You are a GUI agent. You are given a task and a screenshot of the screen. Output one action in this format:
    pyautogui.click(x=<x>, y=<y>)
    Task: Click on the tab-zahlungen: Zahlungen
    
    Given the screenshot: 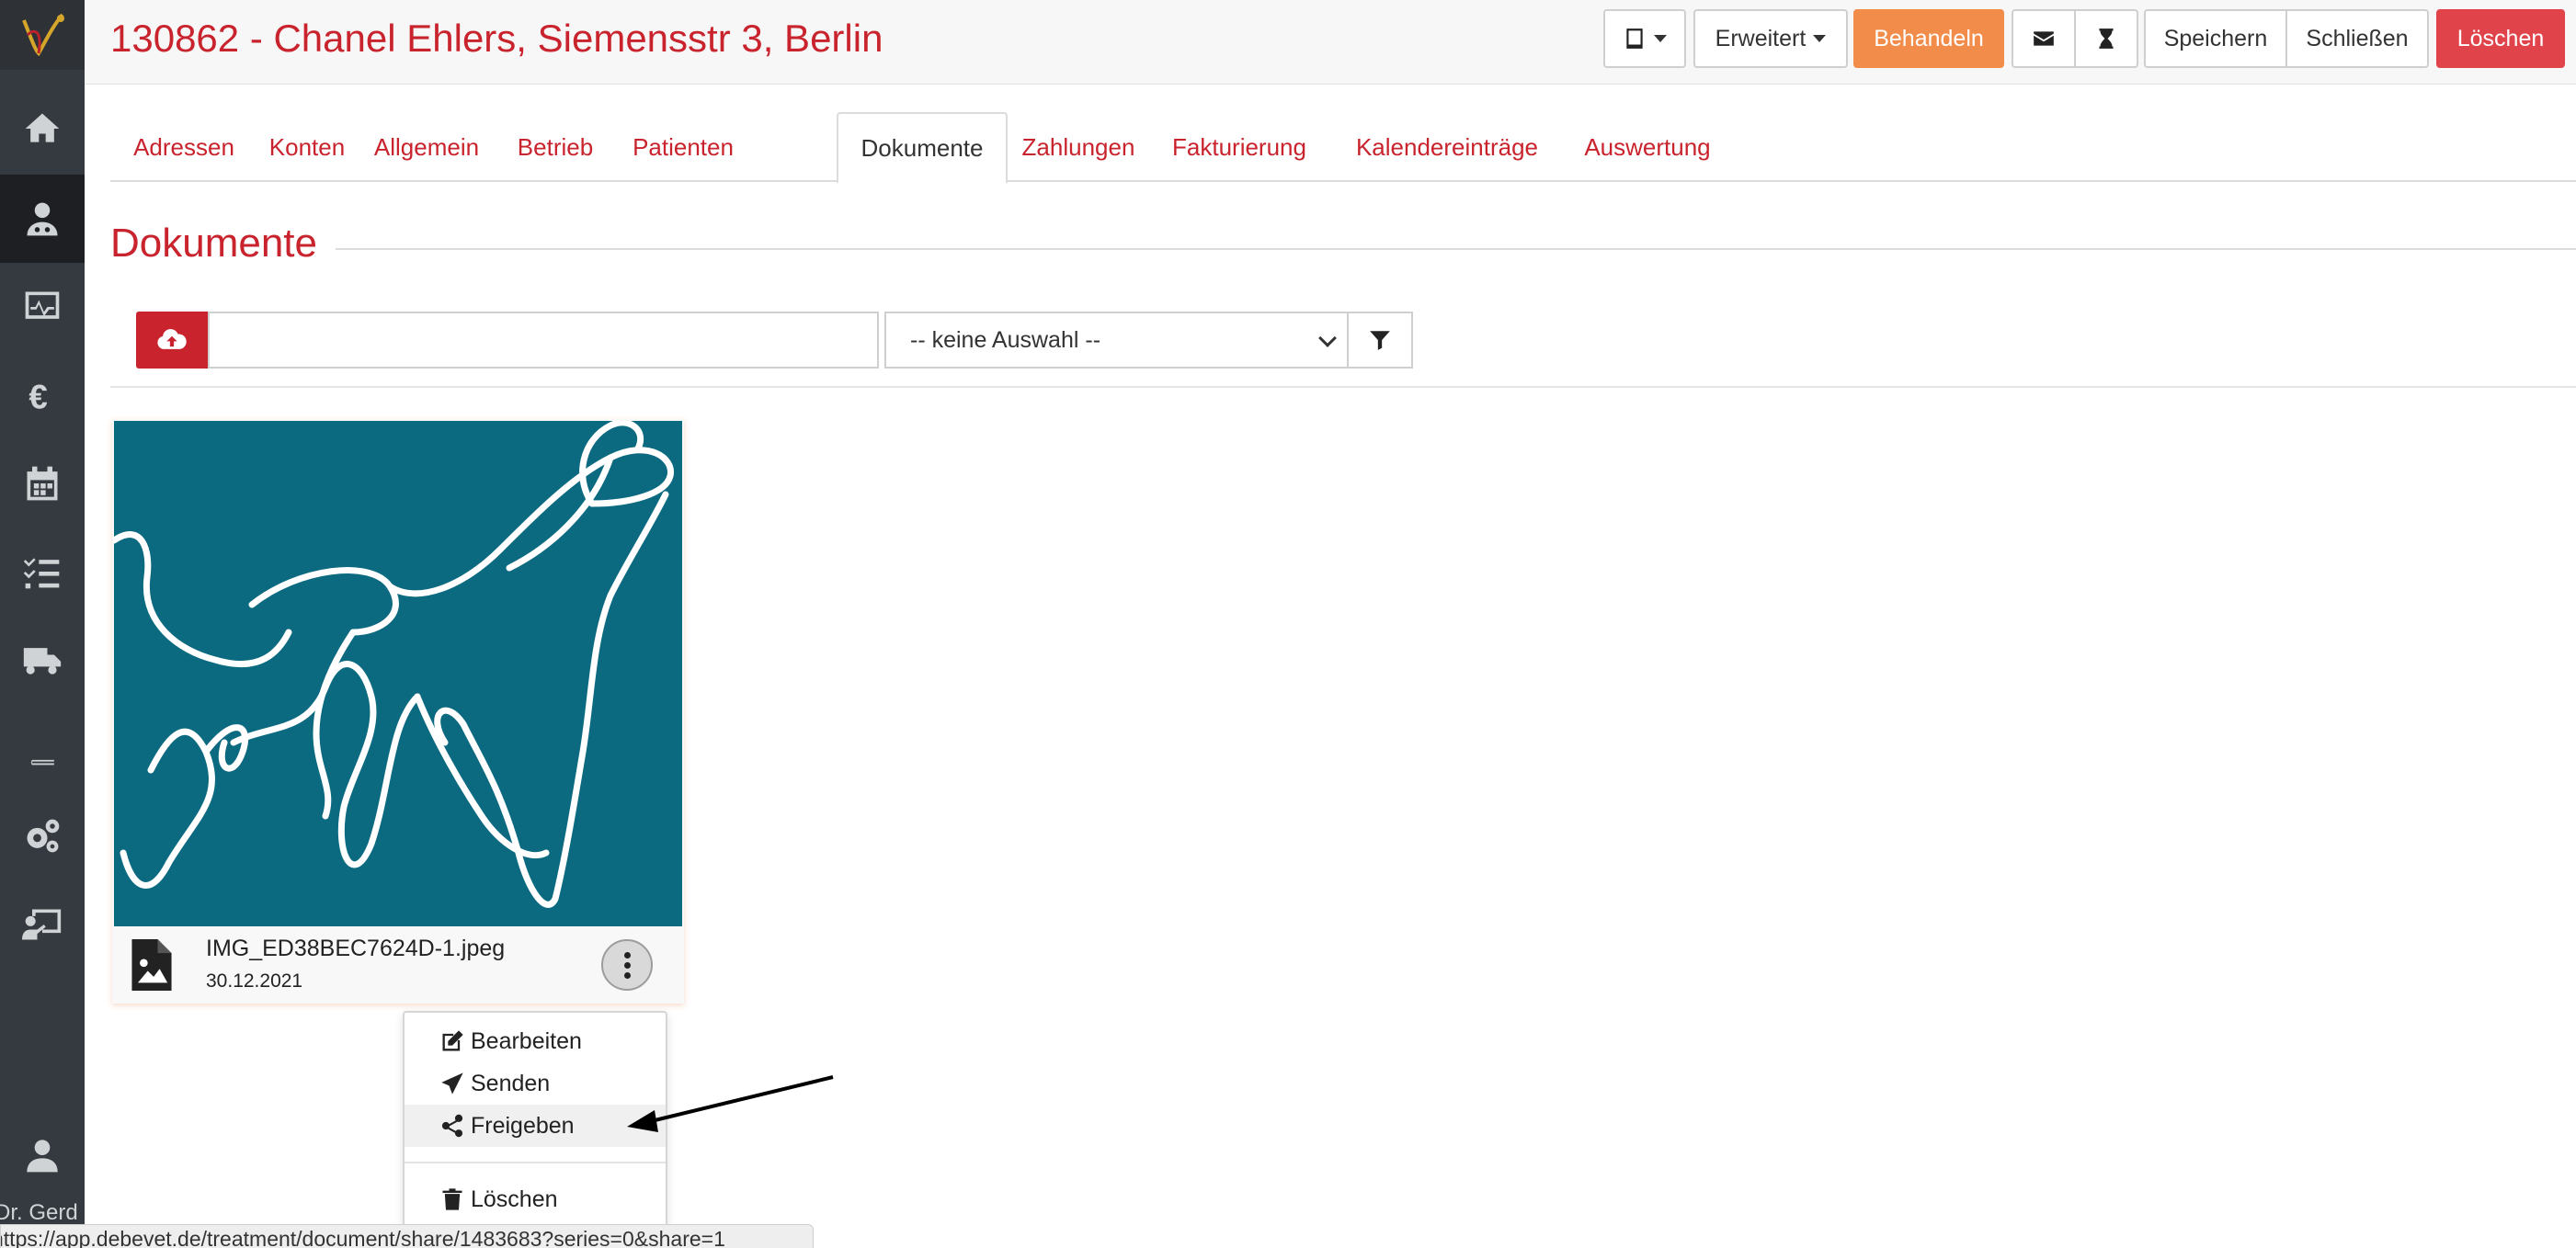 What is the action you would take?
    pyautogui.click(x=1078, y=147)
    